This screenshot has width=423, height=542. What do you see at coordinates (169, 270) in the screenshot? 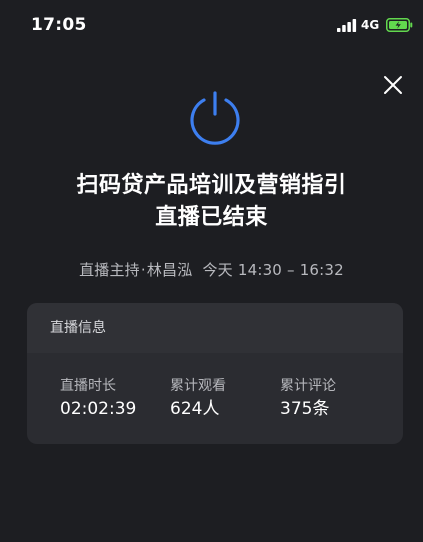
I see `host-name: 林昌泓` at bounding box center [169, 270].